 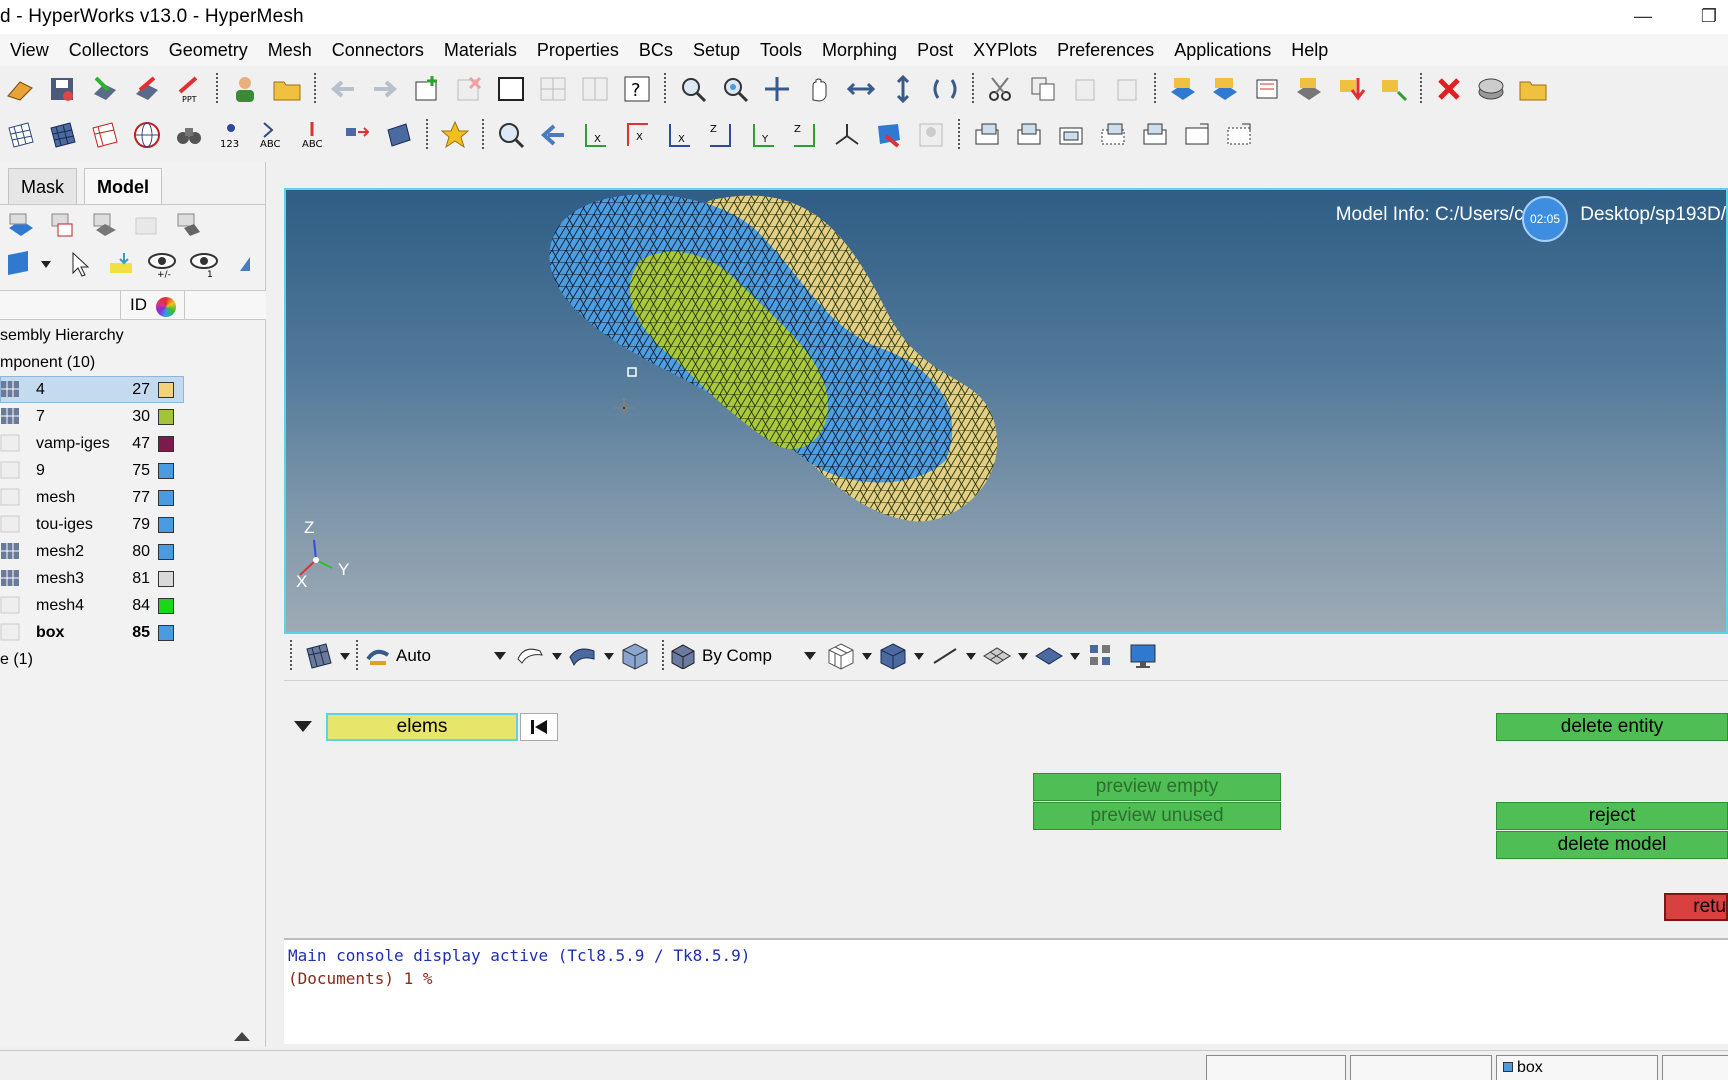 What do you see at coordinates (777, 89) in the screenshot?
I see `pan-icon` at bounding box center [777, 89].